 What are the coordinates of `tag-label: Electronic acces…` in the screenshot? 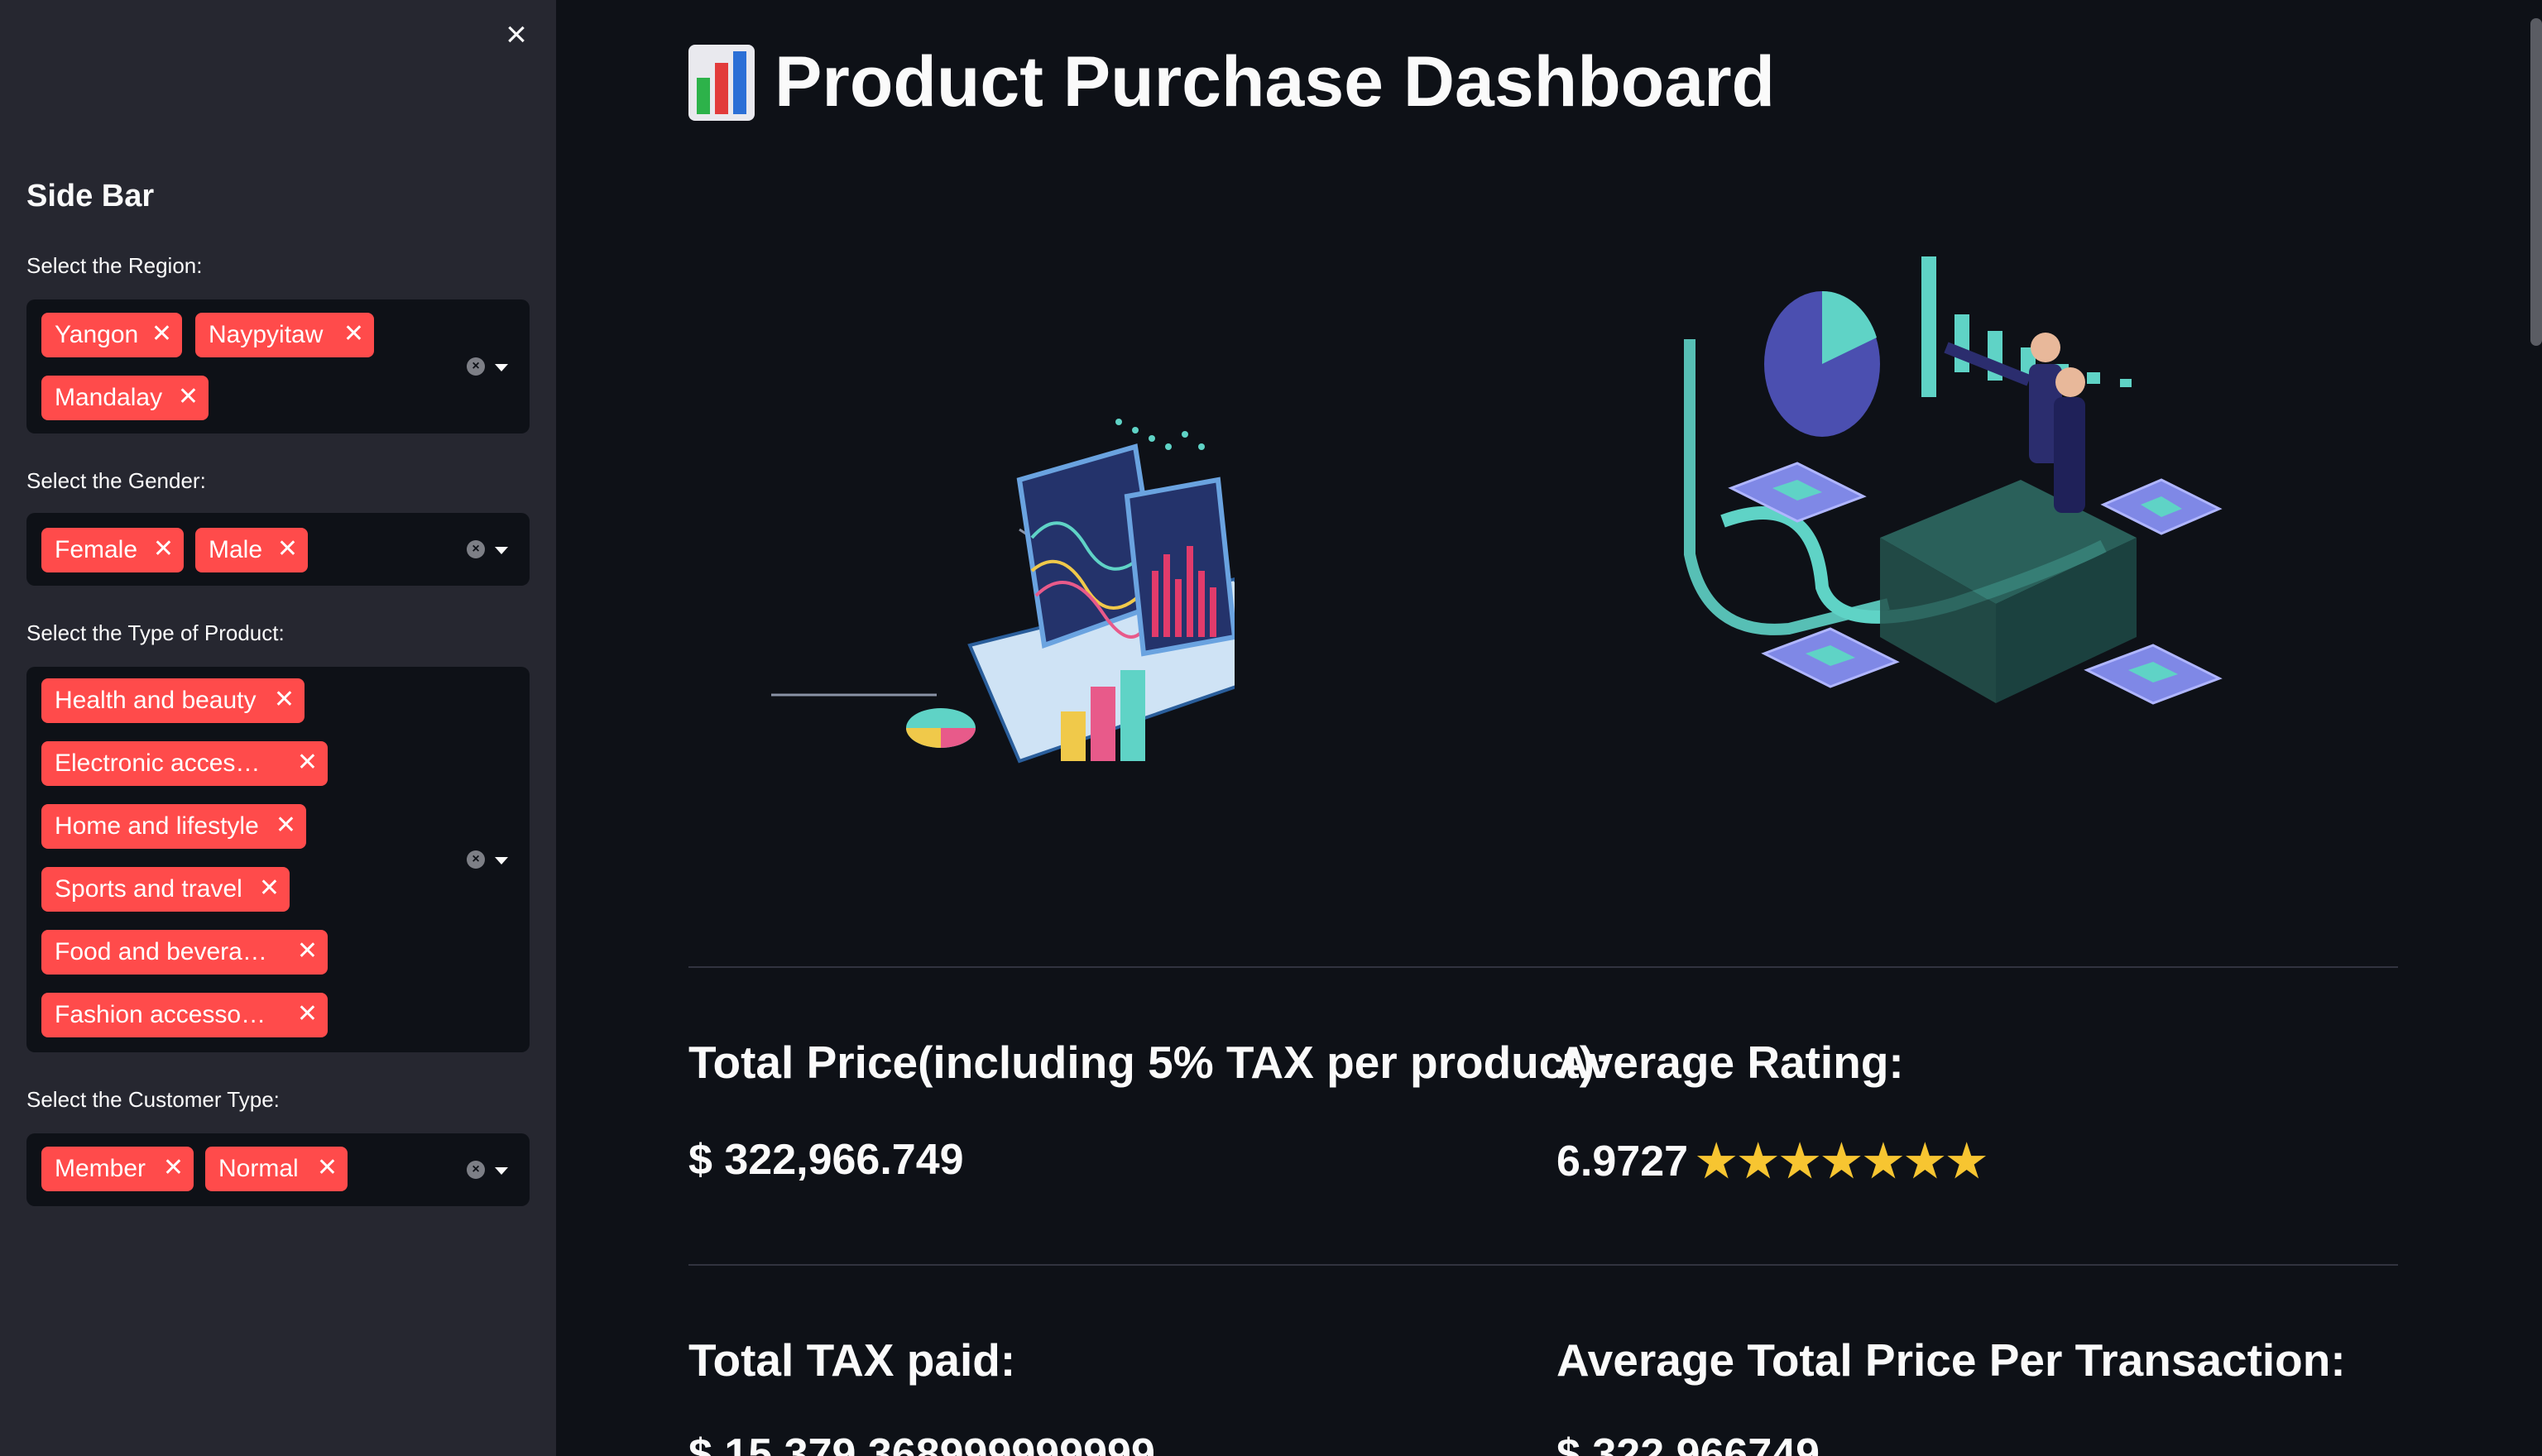 It's located at (158, 763).